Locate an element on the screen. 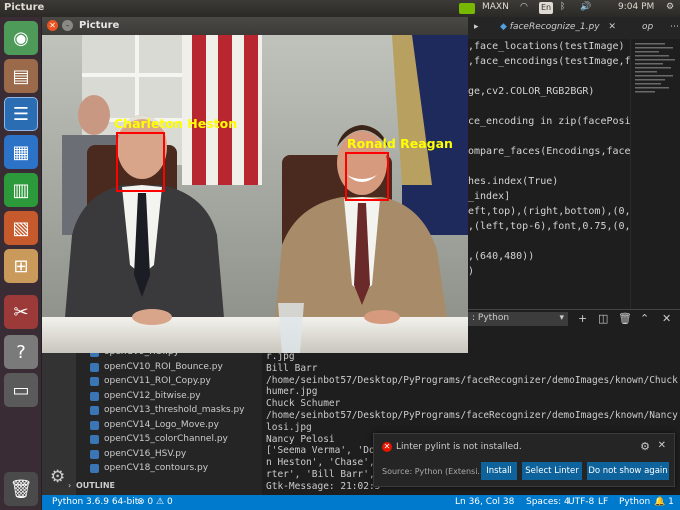 The height and width of the screenshot is (510, 680). new-terminal-icon: + is located at coordinates (582, 318).